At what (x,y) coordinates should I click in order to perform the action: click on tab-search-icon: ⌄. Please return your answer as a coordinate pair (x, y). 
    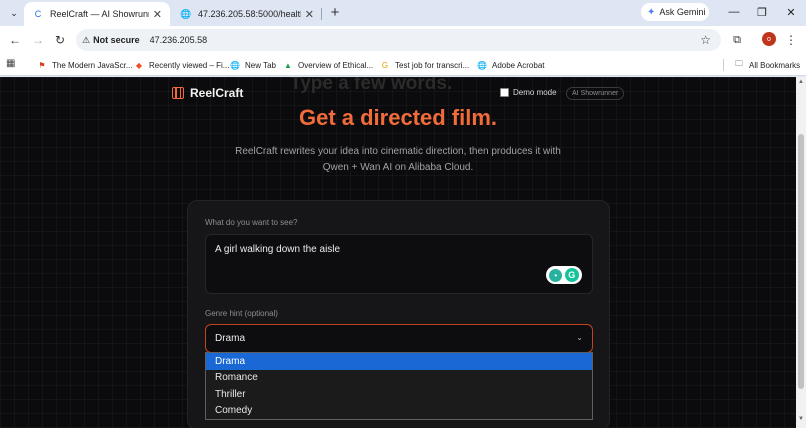
    Looking at the image, I should click on (14, 13).